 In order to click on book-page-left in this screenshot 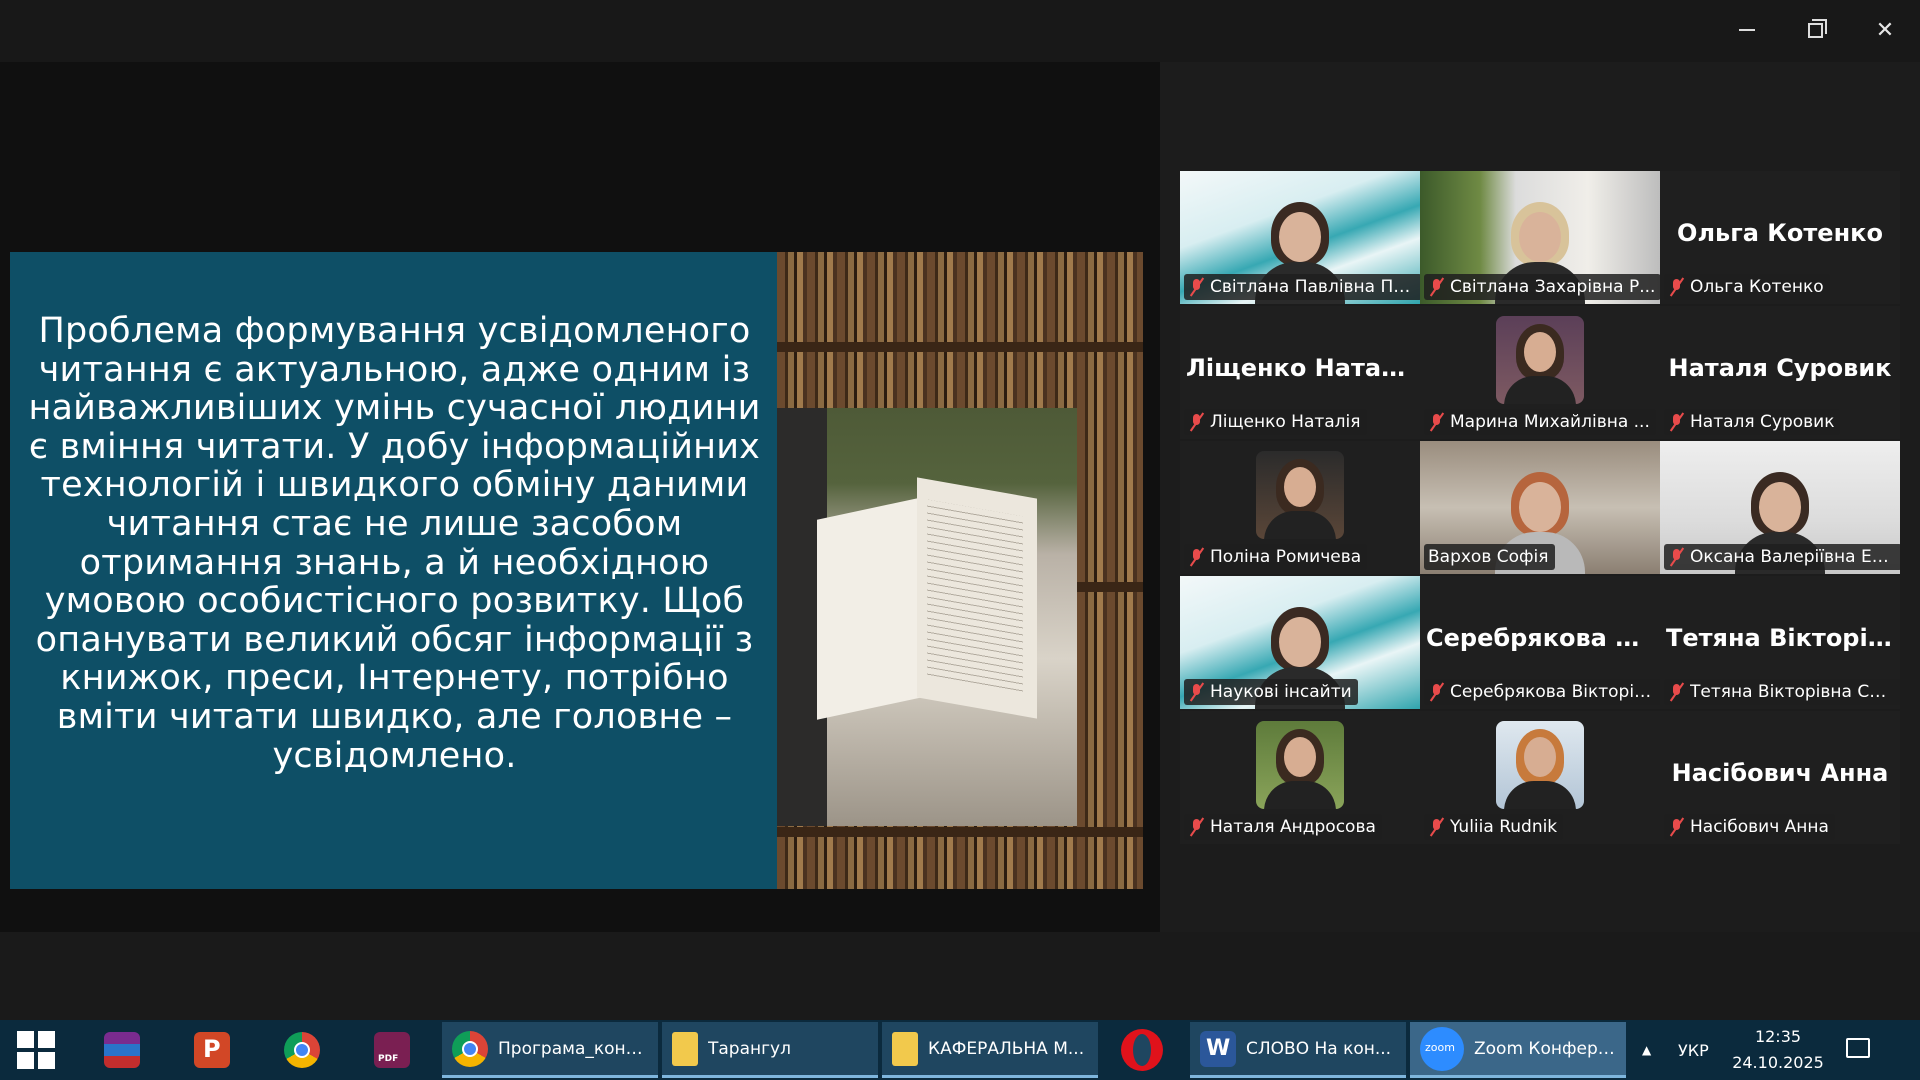, I will do `click(872, 608)`.